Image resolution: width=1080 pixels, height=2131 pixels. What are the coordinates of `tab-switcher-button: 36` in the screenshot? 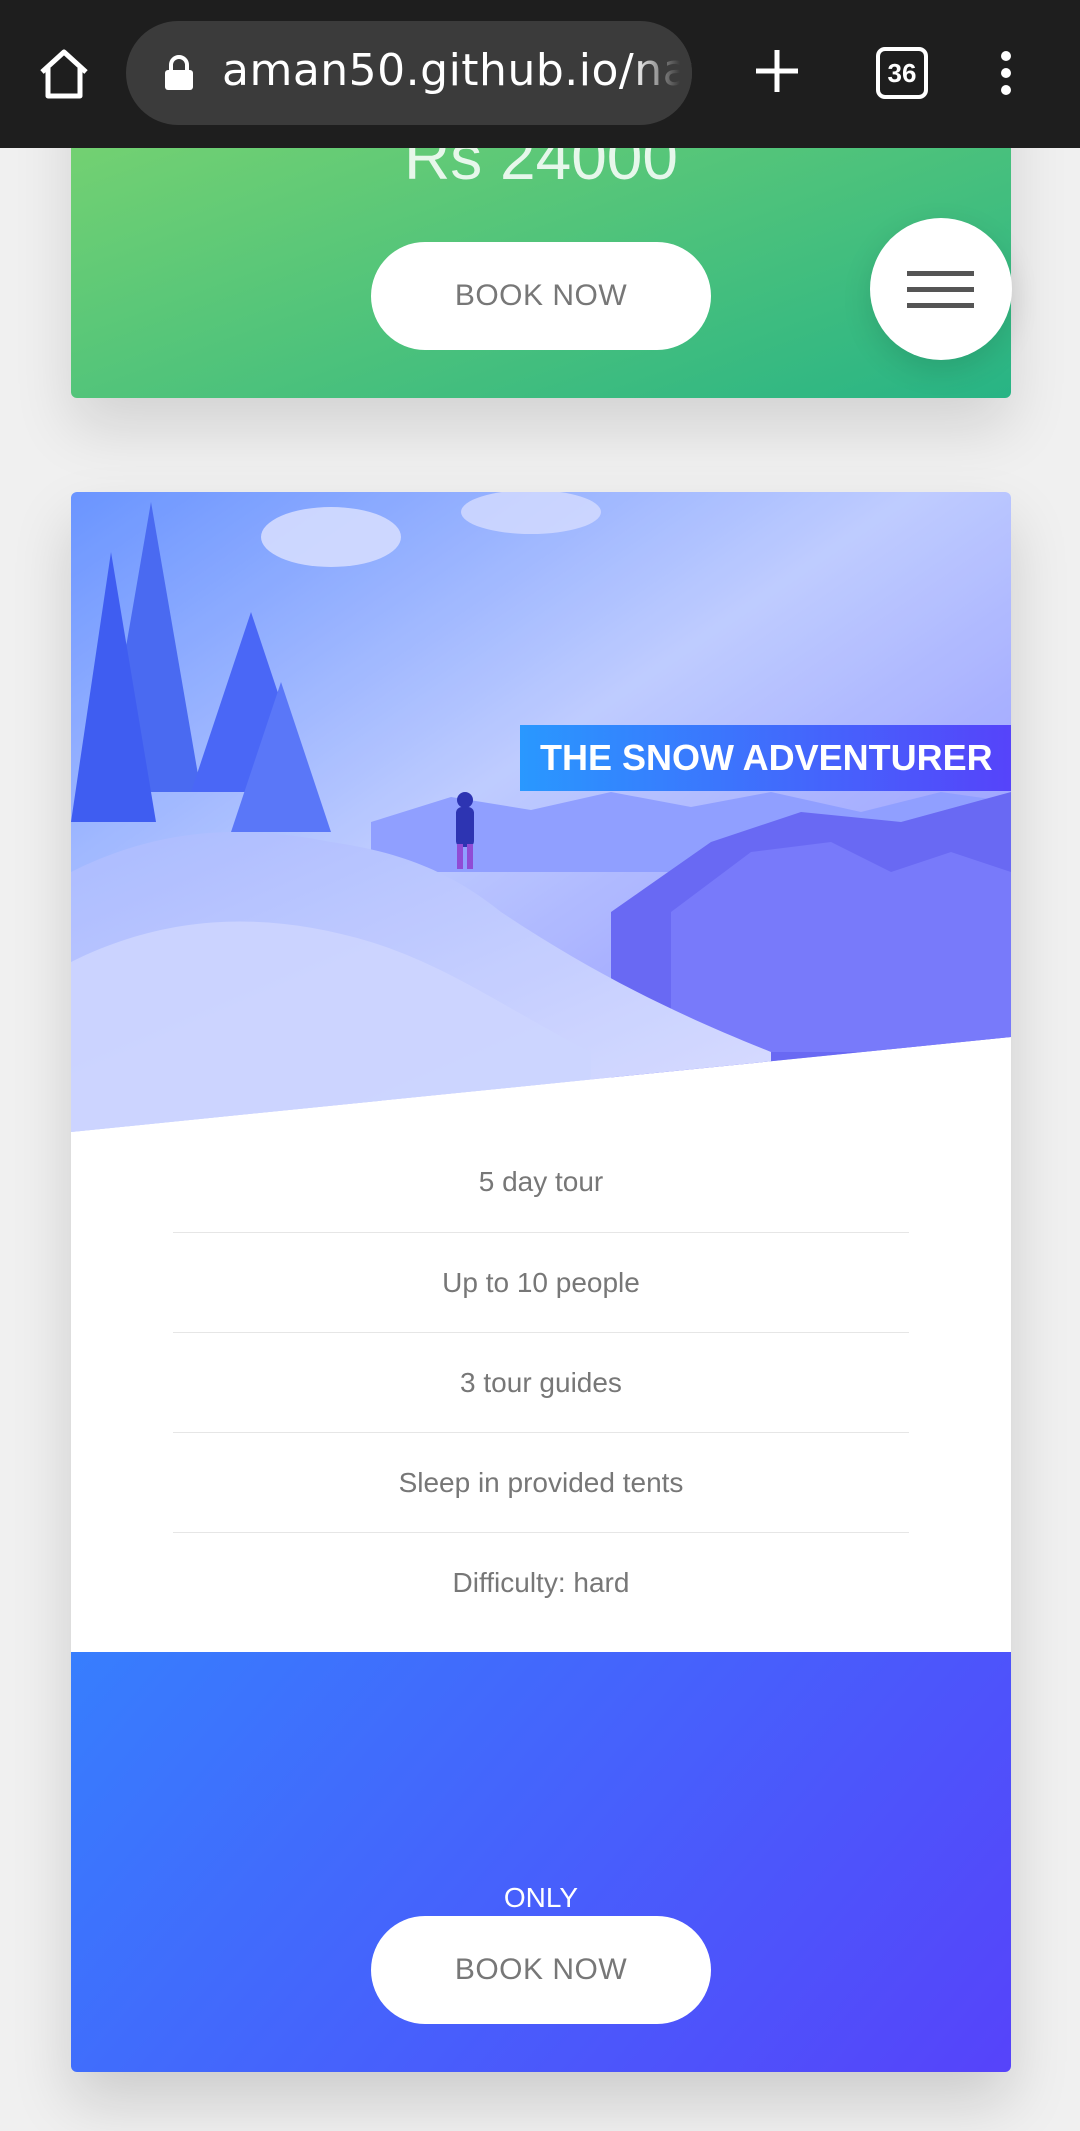 It's located at (902, 73).